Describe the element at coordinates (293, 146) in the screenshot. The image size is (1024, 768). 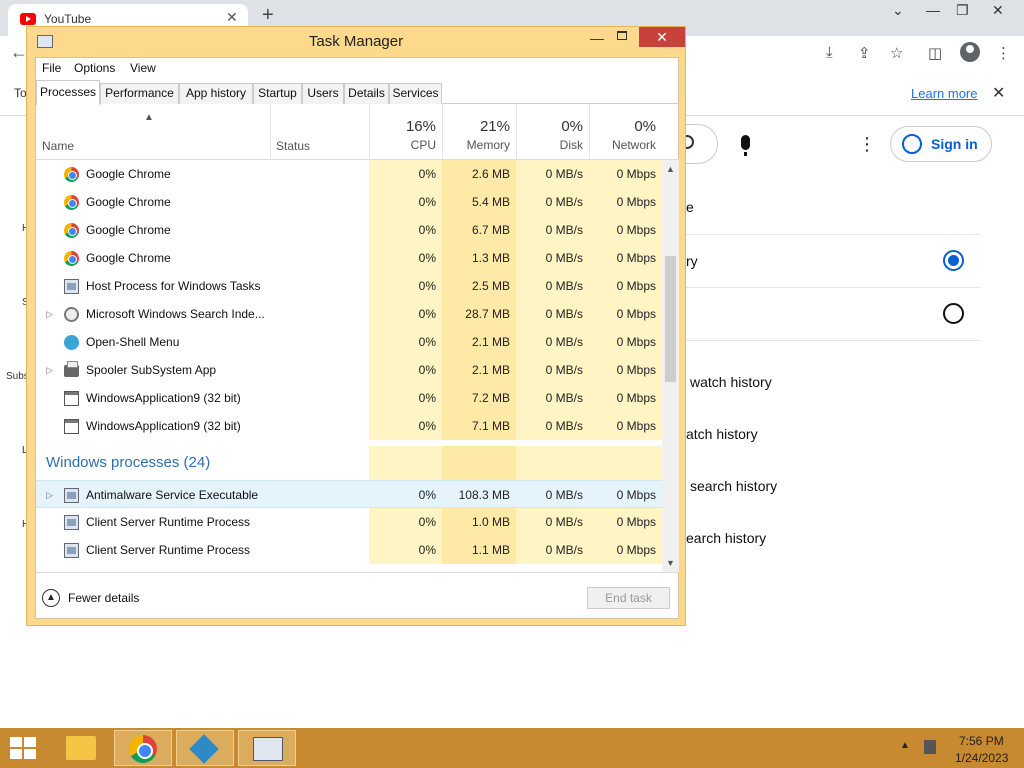
I see `column-status: Status` at that location.